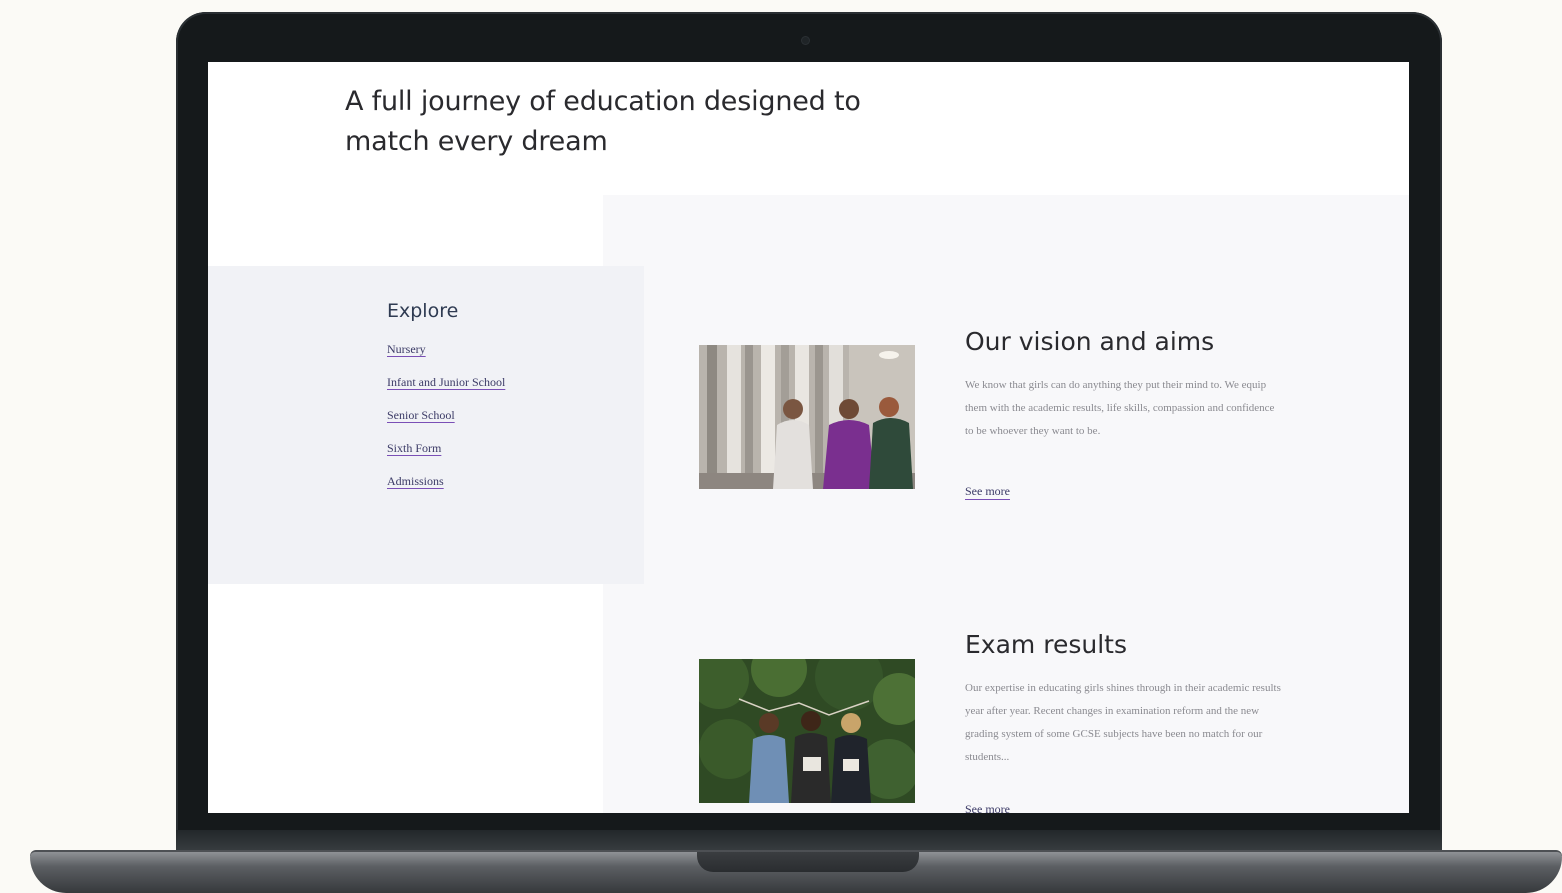  I want to click on exam-see-more-link: See more, so click(987, 807).